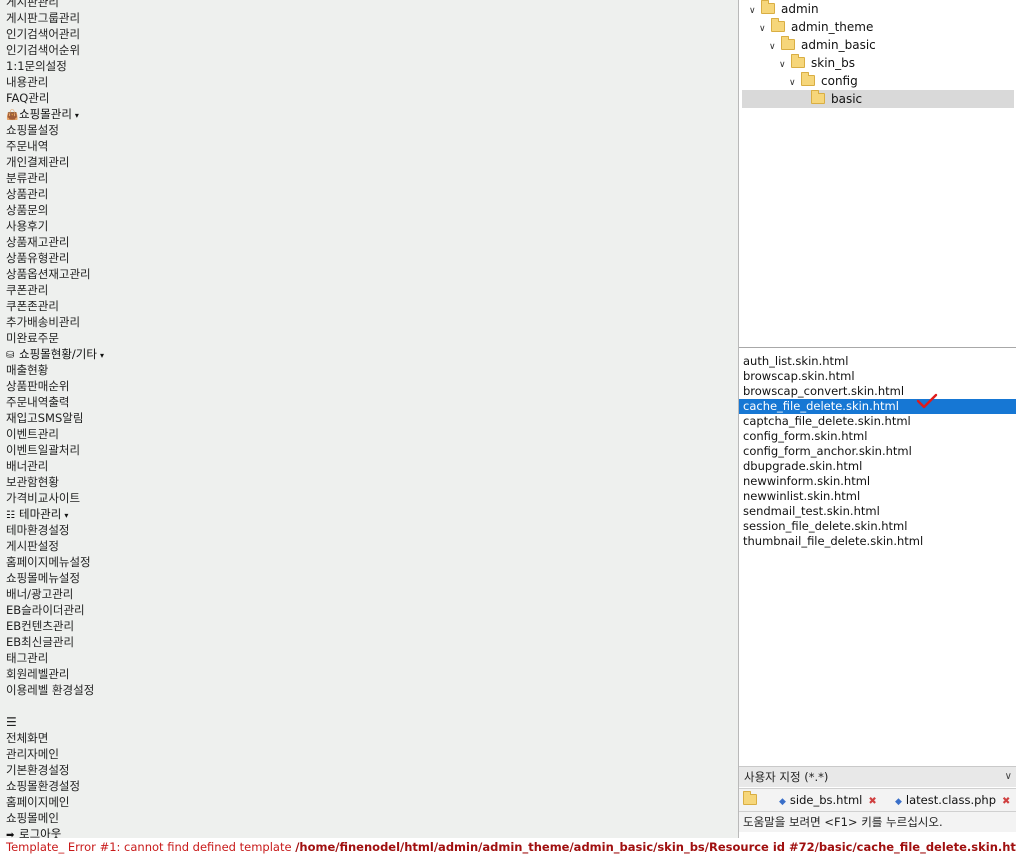  I want to click on menu-item: EB최신글관리, so click(55, 642).